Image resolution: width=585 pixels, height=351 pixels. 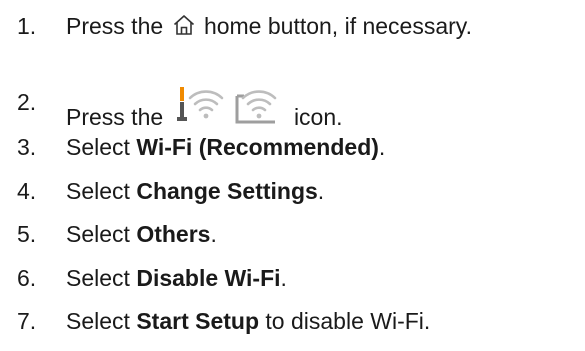 What do you see at coordinates (292, 278) in the screenshot?
I see `step-6: 6. Select Disable Wi-Fi.` at bounding box center [292, 278].